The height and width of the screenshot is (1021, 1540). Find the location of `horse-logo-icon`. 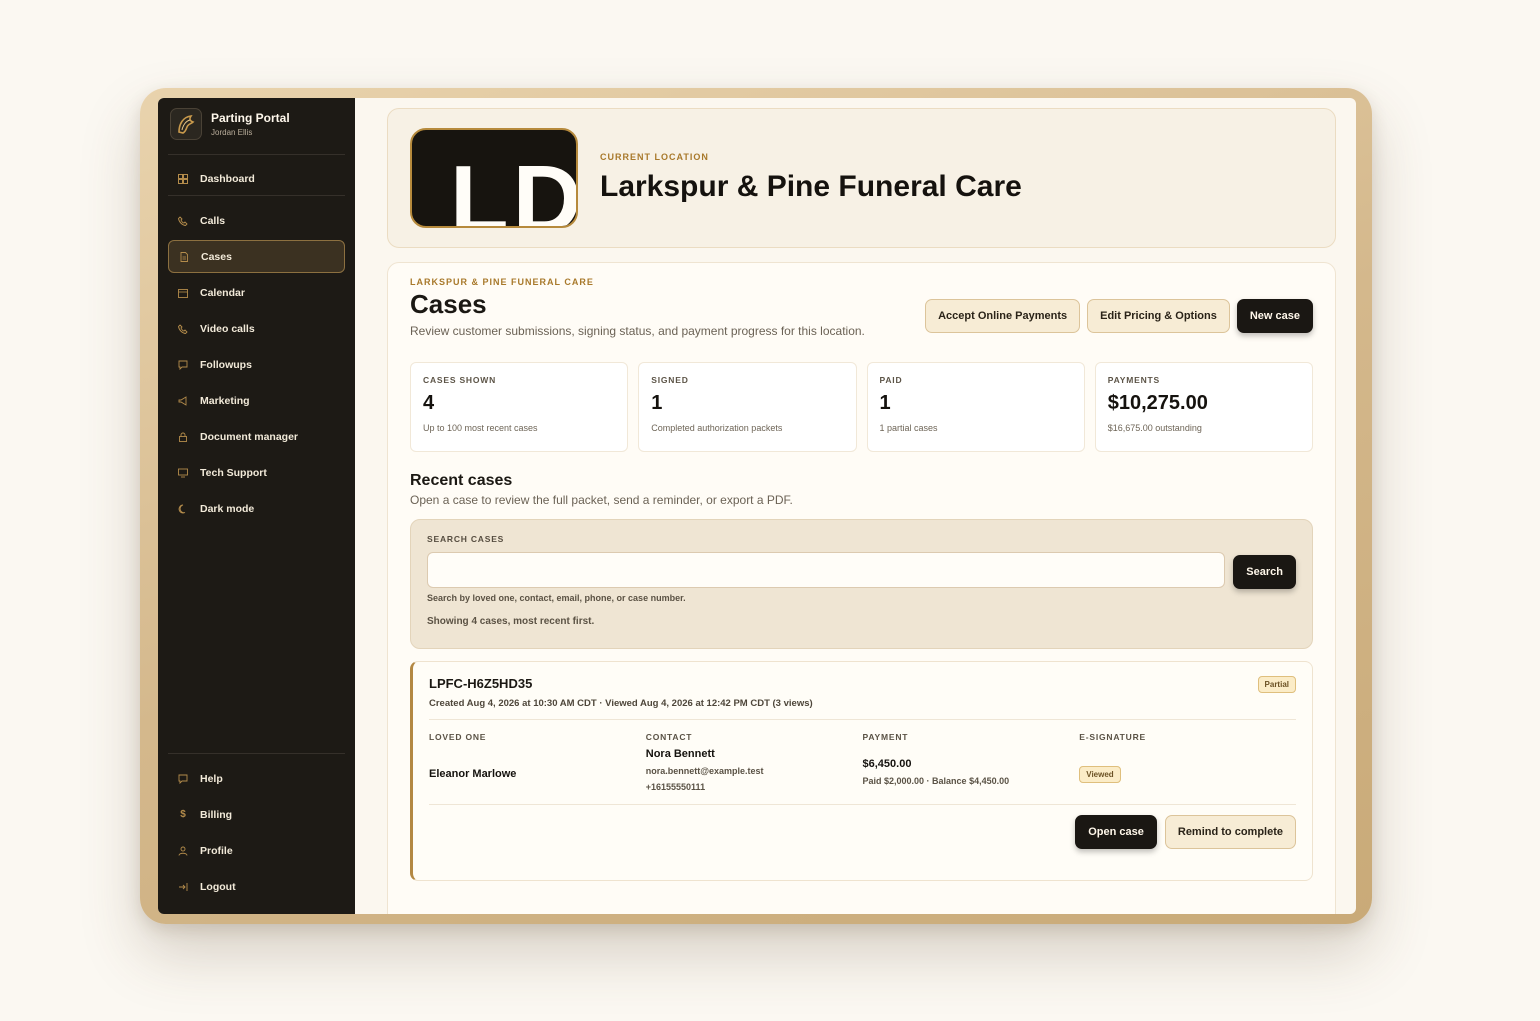

horse-logo-icon is located at coordinates (186, 124).